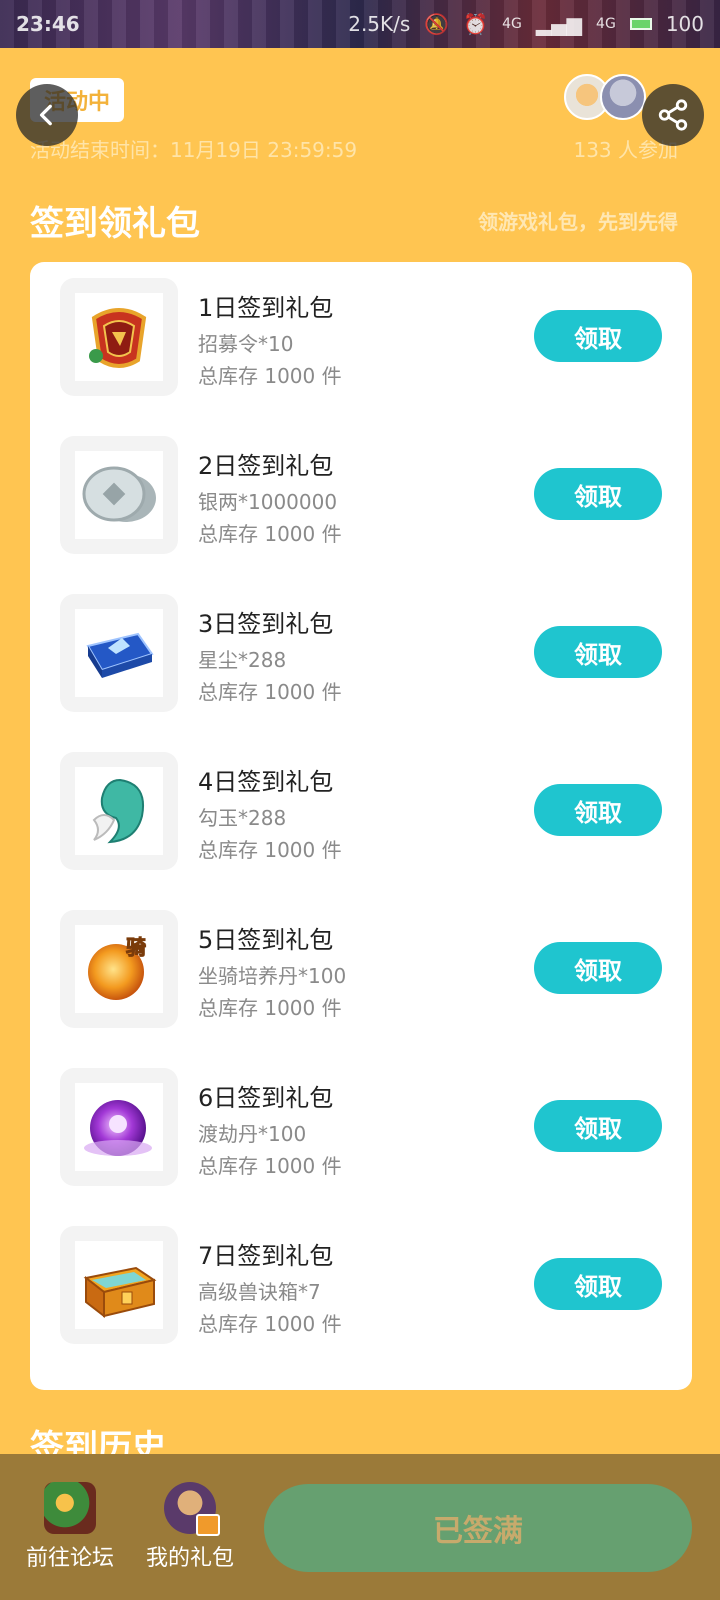 This screenshot has width=720, height=1600. Describe the element at coordinates (266, 940) in the screenshot. I see `gift-title: 5日签到礼包` at that location.